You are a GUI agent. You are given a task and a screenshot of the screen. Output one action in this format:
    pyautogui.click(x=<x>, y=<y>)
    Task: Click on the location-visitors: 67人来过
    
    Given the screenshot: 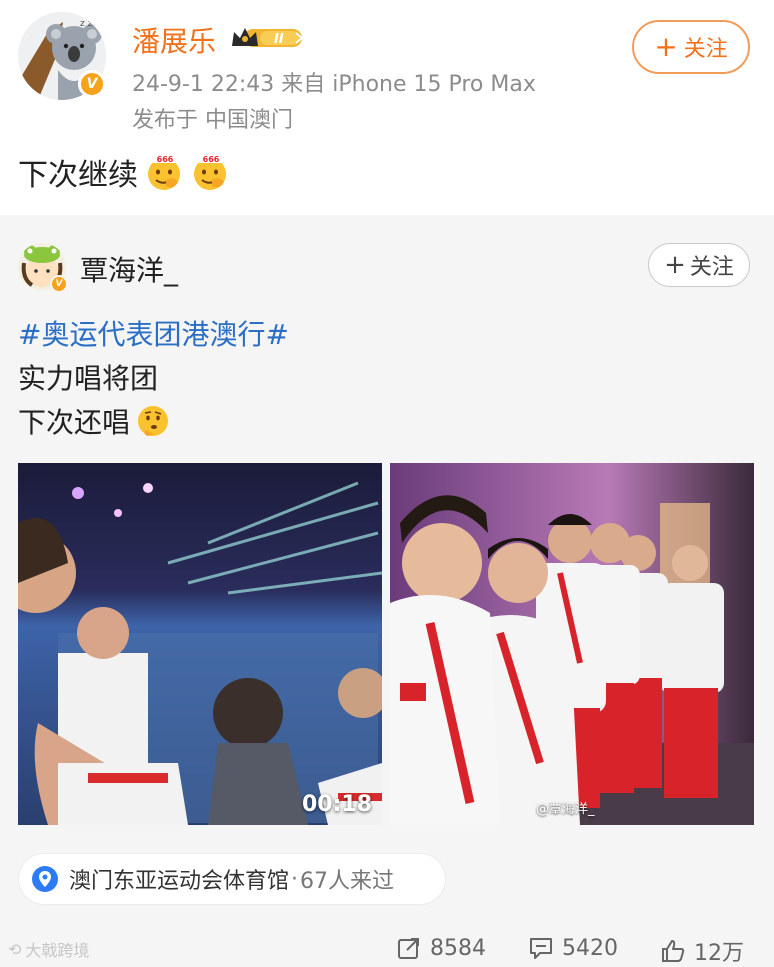 What is the action you would take?
    pyautogui.click(x=347, y=881)
    